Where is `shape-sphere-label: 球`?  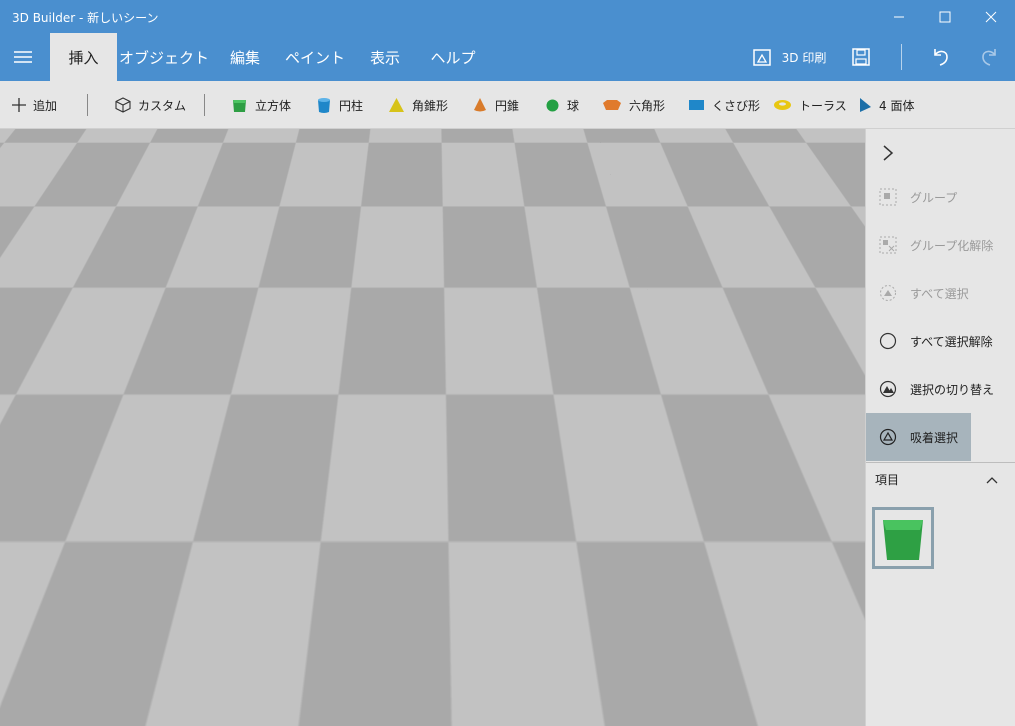 shape-sphere-label: 球 is located at coordinates (573, 105).